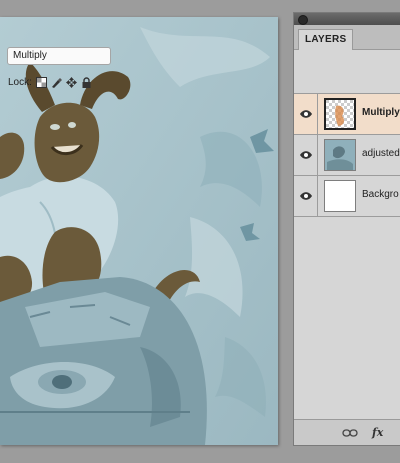  I want to click on panel-titlebar, so click(347, 19).